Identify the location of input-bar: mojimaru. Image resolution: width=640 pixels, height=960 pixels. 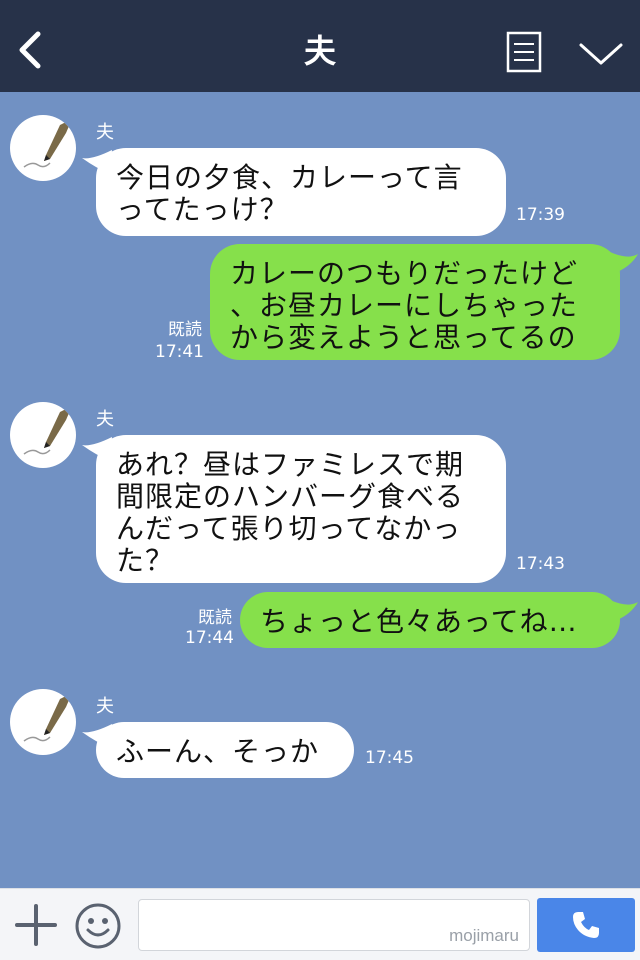
(320, 924).